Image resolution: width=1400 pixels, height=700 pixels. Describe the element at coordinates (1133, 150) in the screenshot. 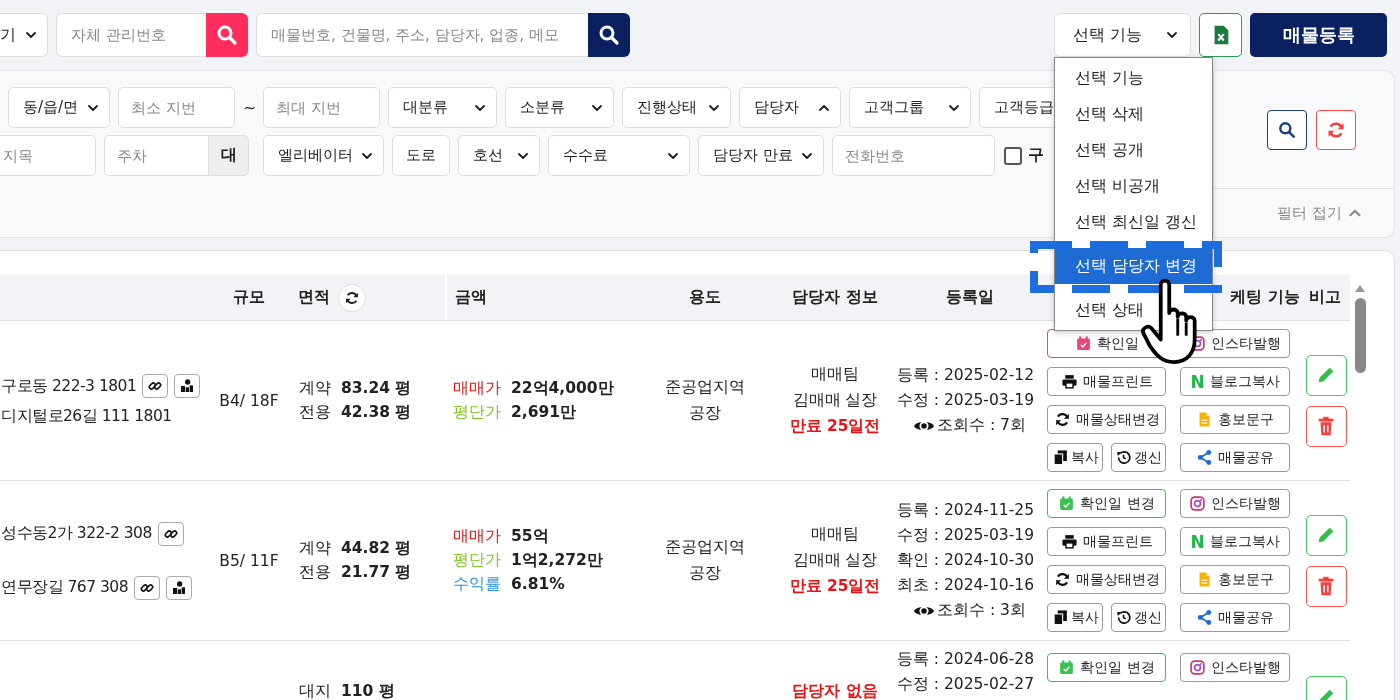

I see `dropdown-option: 선택 공개` at that location.